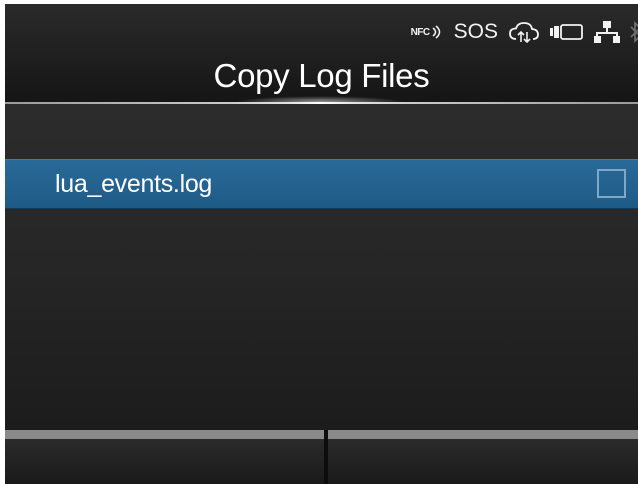 The height and width of the screenshot is (484, 638). I want to click on softkey-bar, so click(321, 457).